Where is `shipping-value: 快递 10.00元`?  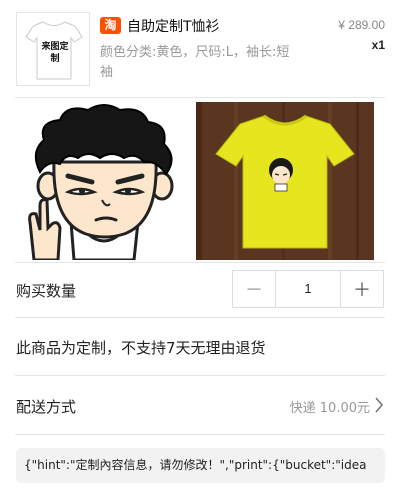 shipping-value: 快递 10.00元 is located at coordinates (330, 406).